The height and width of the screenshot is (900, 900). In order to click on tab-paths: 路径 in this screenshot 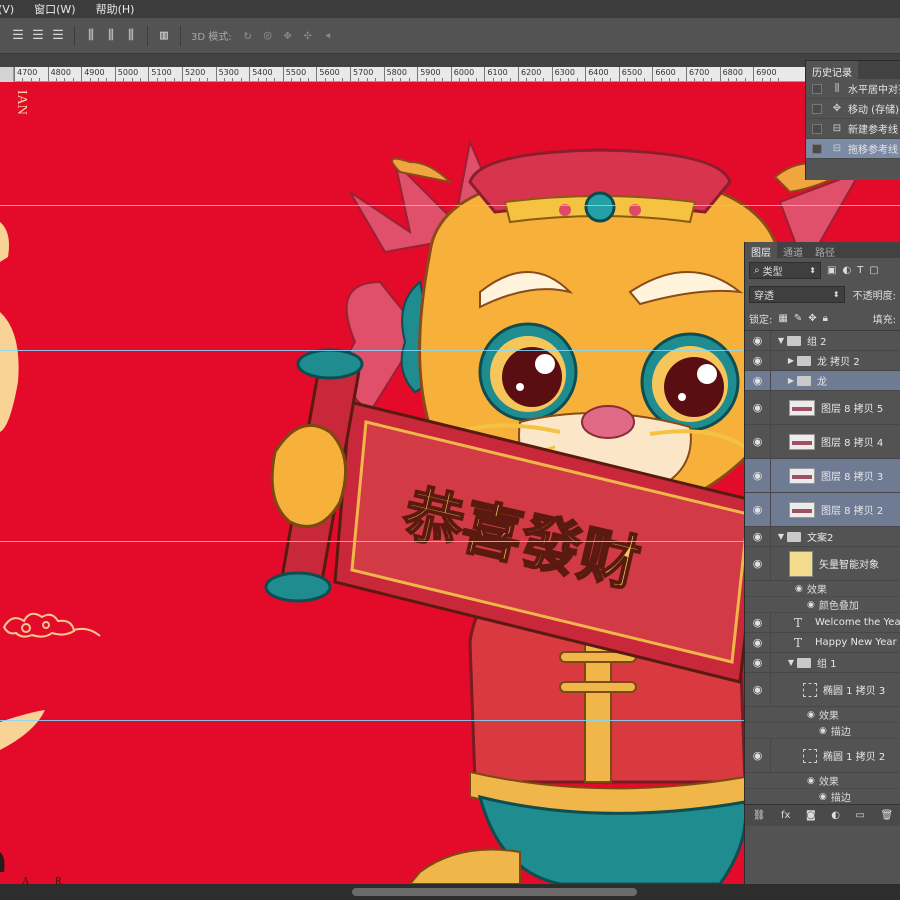, I will do `click(825, 250)`.